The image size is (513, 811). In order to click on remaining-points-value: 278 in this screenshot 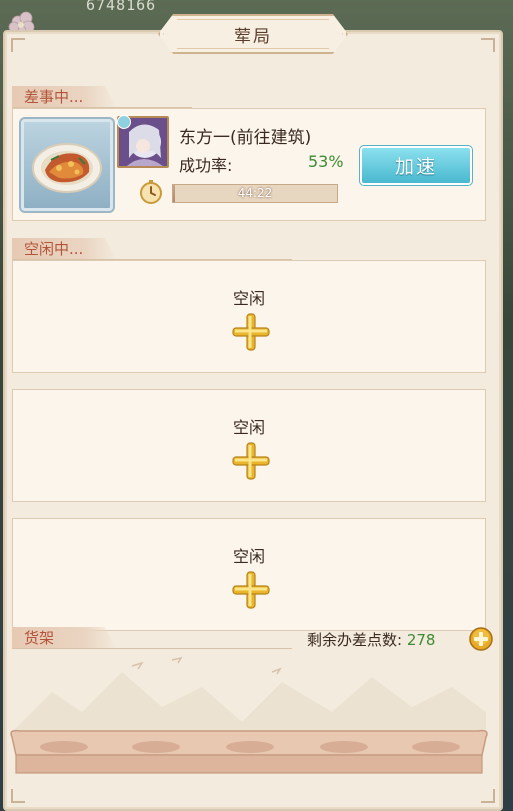, I will do `click(421, 640)`.